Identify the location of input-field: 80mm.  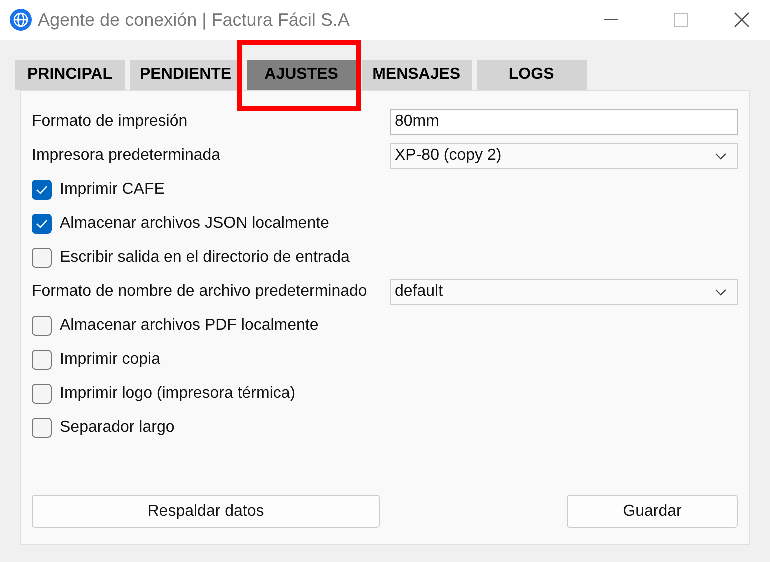
(564, 122).